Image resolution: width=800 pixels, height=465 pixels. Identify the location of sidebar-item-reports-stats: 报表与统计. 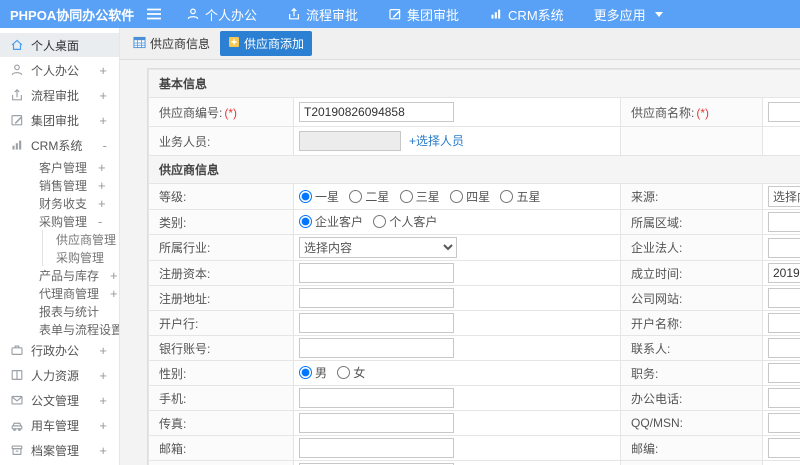
(59, 311).